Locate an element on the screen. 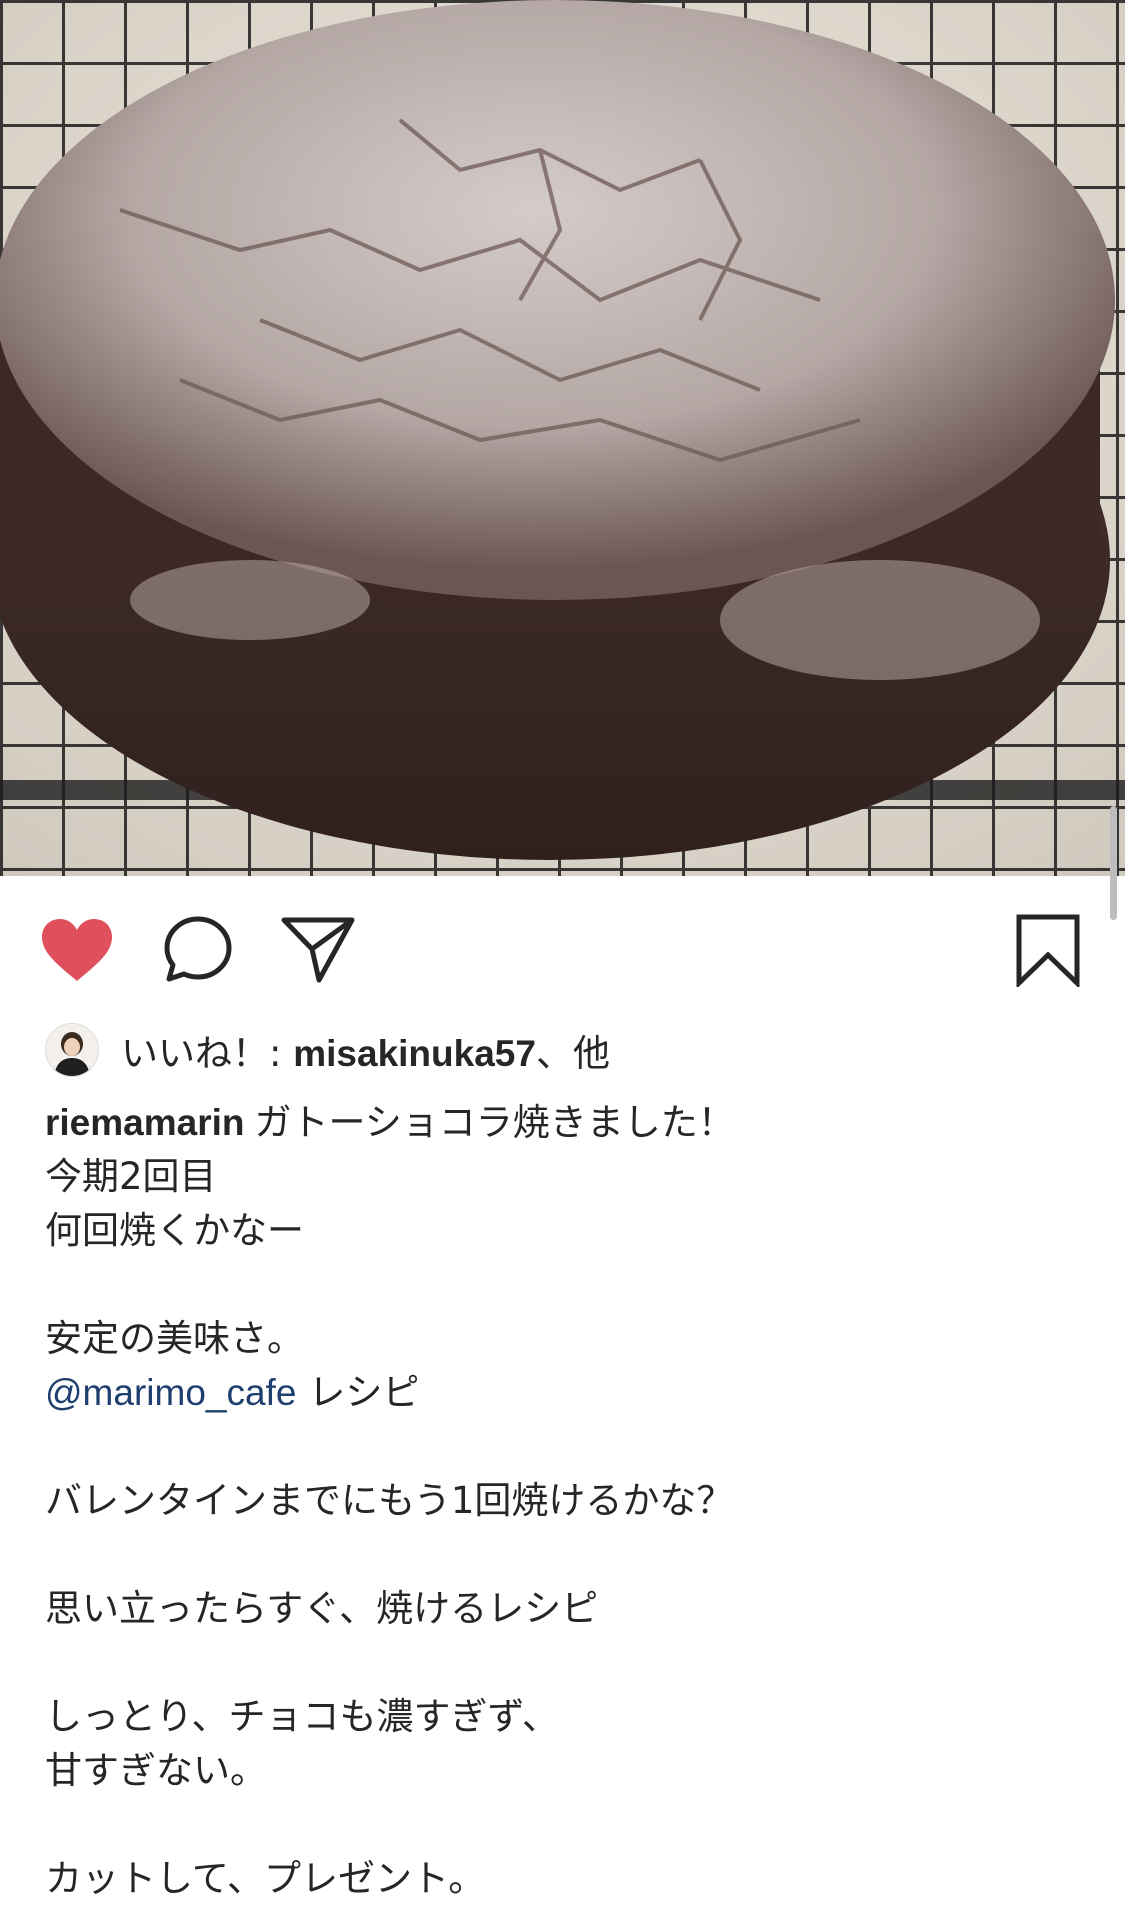 The width and height of the screenshot is (1125, 1913). caption-line-9: 甘すぎない。 is located at coordinates (156, 1770).